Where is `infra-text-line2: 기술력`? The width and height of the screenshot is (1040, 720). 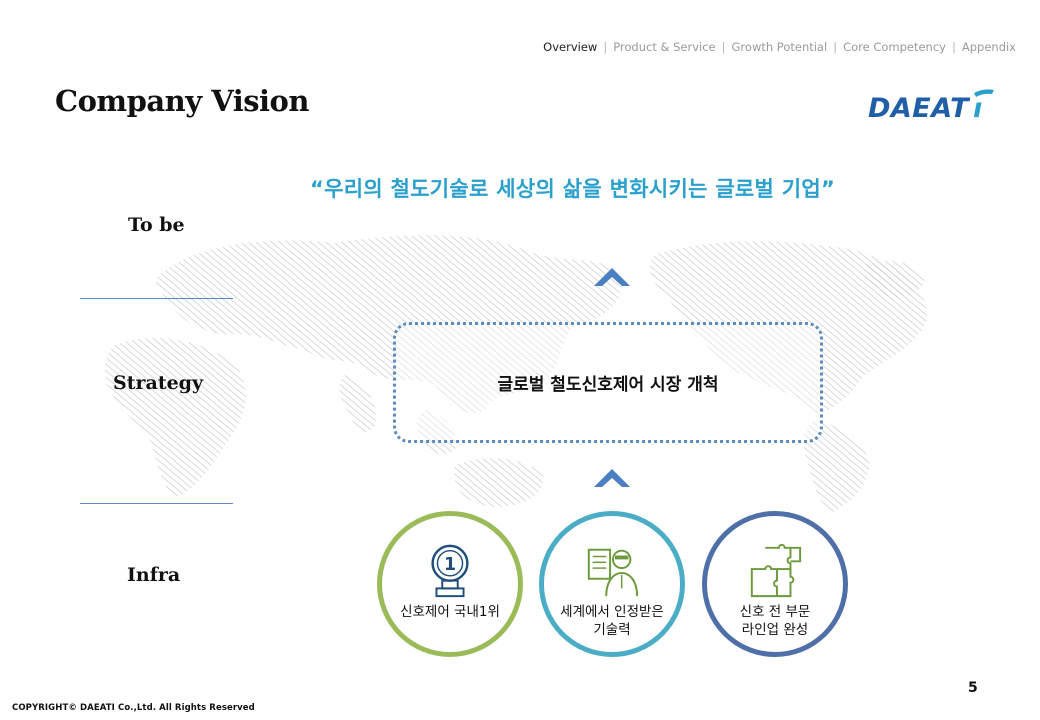
infra-text-line2: 기술력 is located at coordinates (612, 629).